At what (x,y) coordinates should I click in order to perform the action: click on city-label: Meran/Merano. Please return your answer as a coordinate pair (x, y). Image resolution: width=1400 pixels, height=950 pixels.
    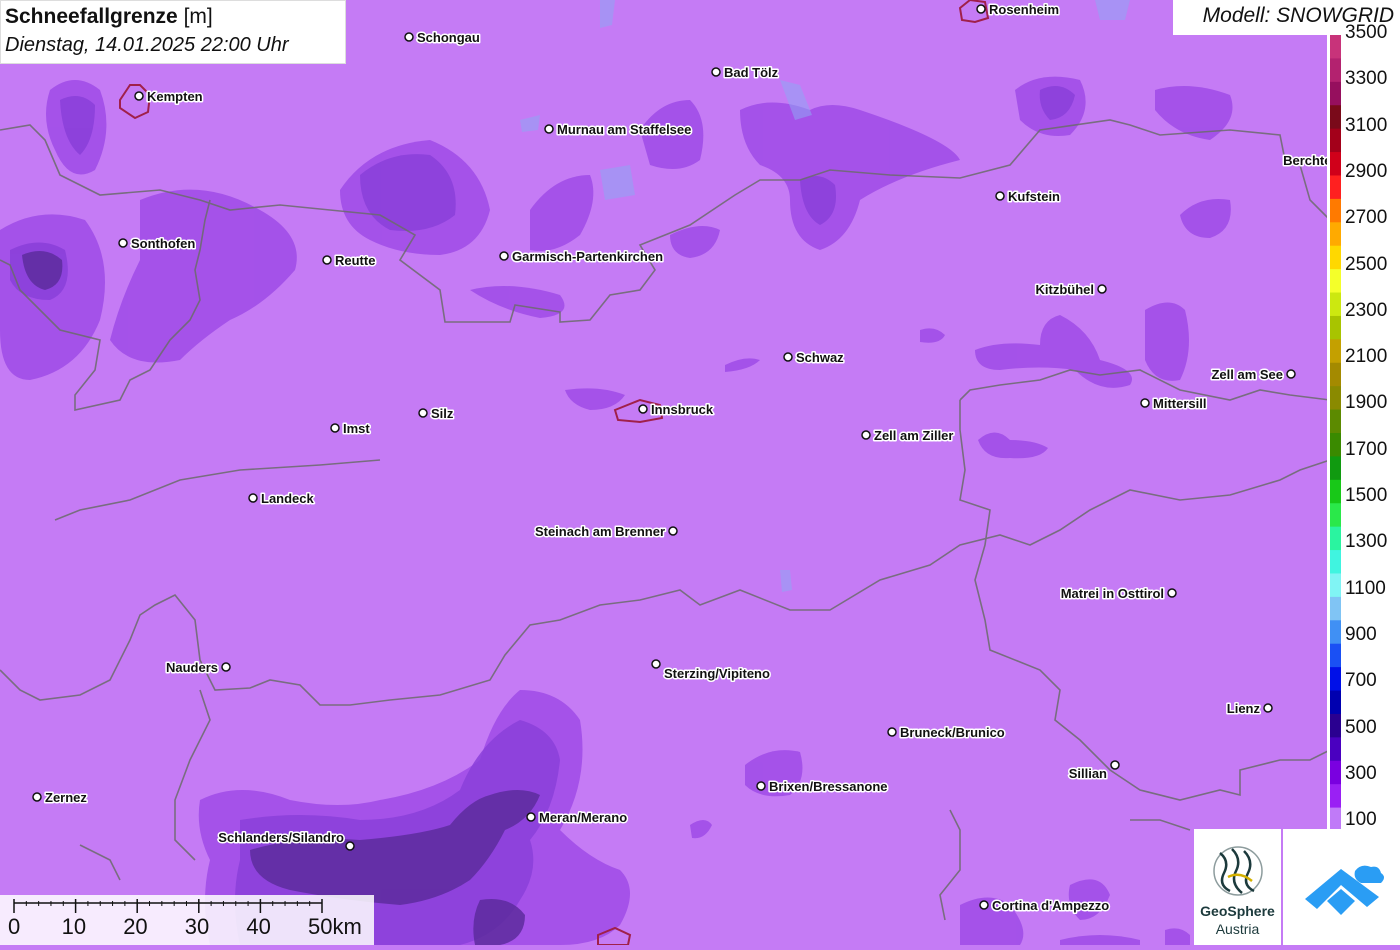
    Looking at the image, I should click on (583, 817).